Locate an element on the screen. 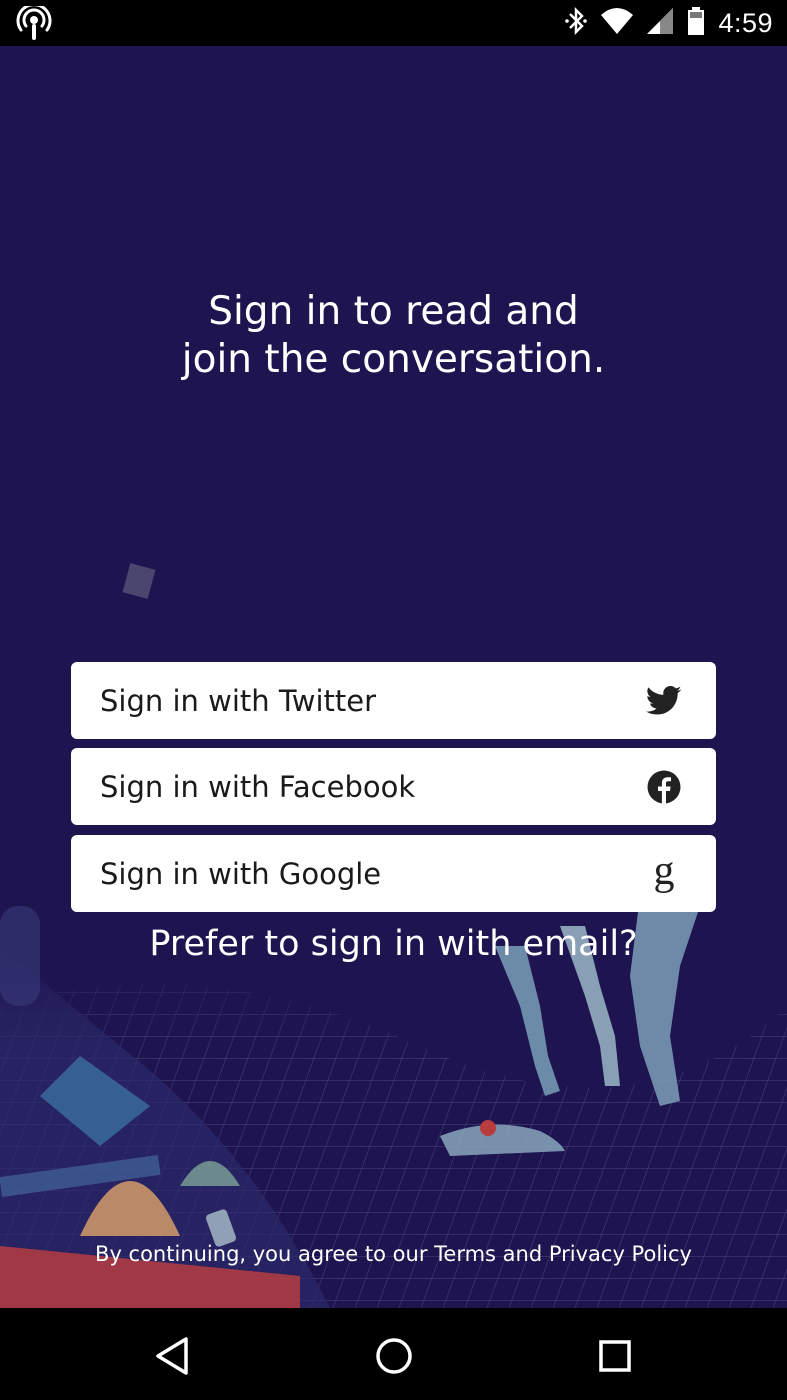 The image size is (787, 1400). podcast-icon is located at coordinates (34, 22).